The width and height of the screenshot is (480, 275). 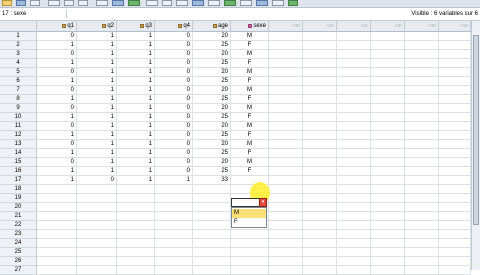 I want to click on row-number: 21, so click(x=18, y=216).